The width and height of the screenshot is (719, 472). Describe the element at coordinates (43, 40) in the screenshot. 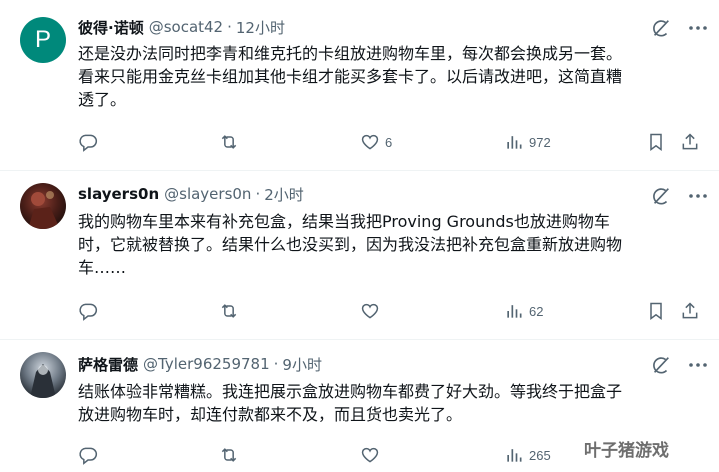

I see `avatar: P` at that location.